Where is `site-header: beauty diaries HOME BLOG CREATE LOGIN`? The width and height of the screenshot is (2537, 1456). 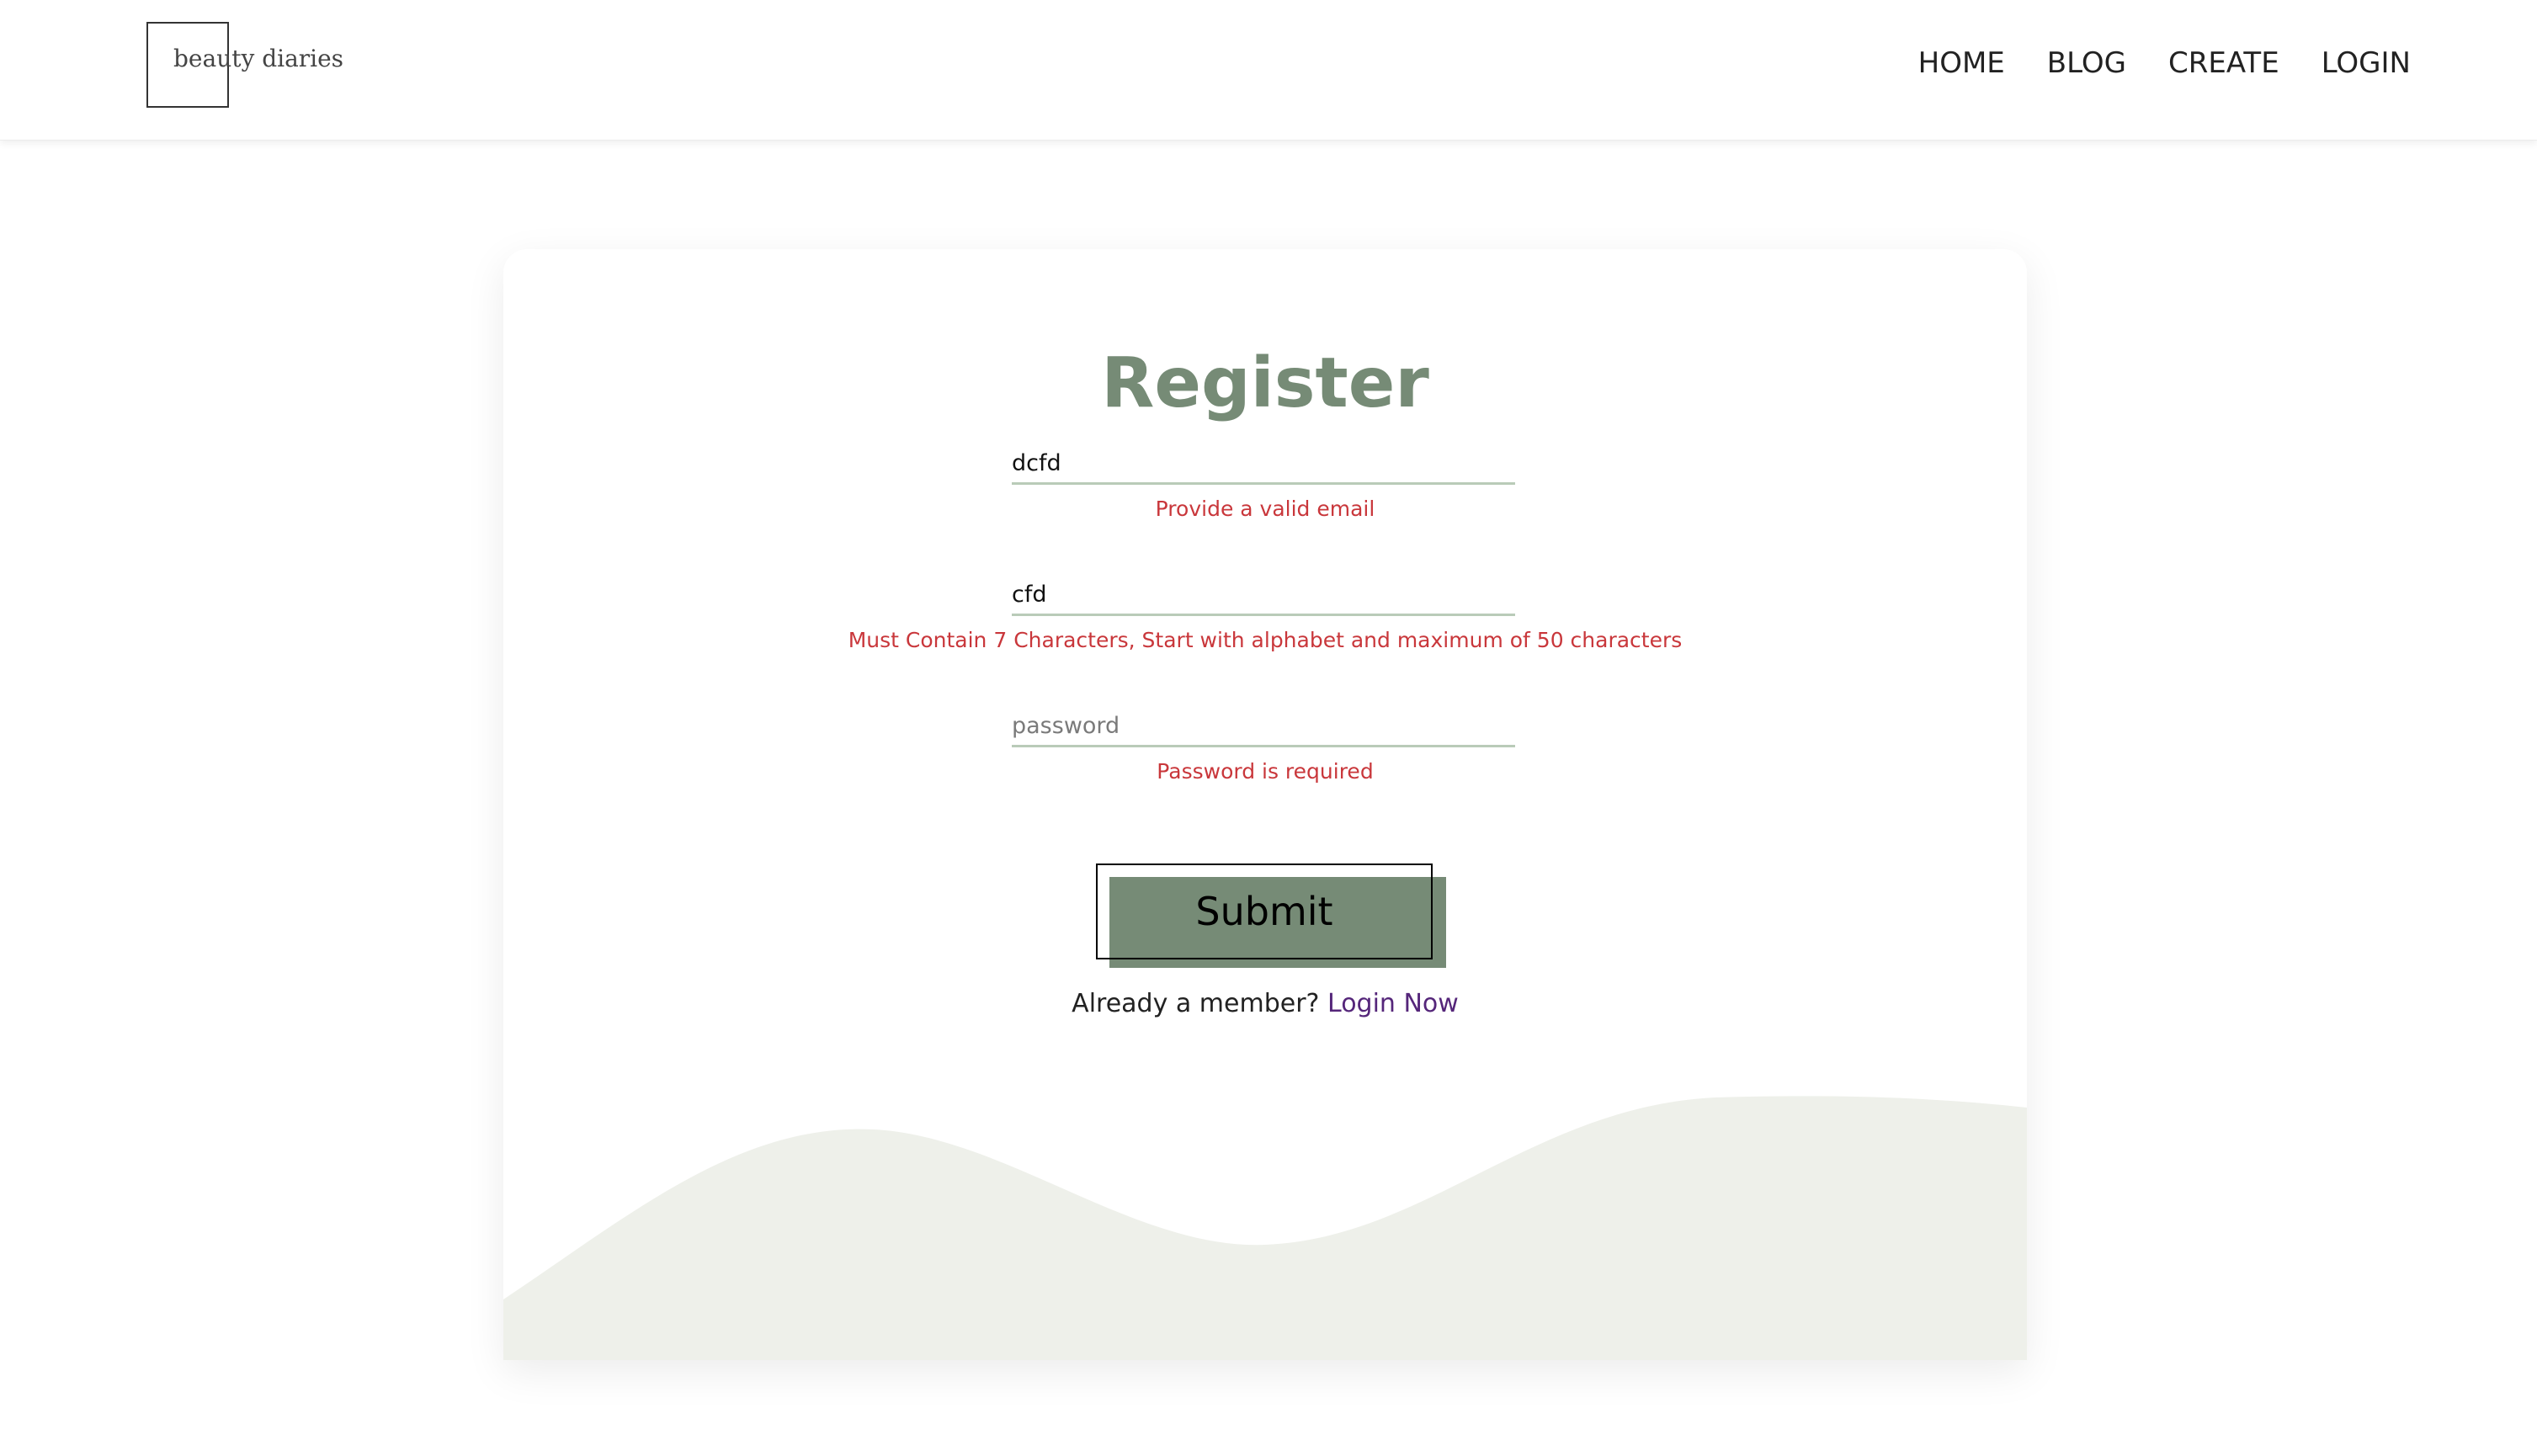 site-header: beauty diaries HOME BLOG CREATE LOGIN is located at coordinates (1268, 70).